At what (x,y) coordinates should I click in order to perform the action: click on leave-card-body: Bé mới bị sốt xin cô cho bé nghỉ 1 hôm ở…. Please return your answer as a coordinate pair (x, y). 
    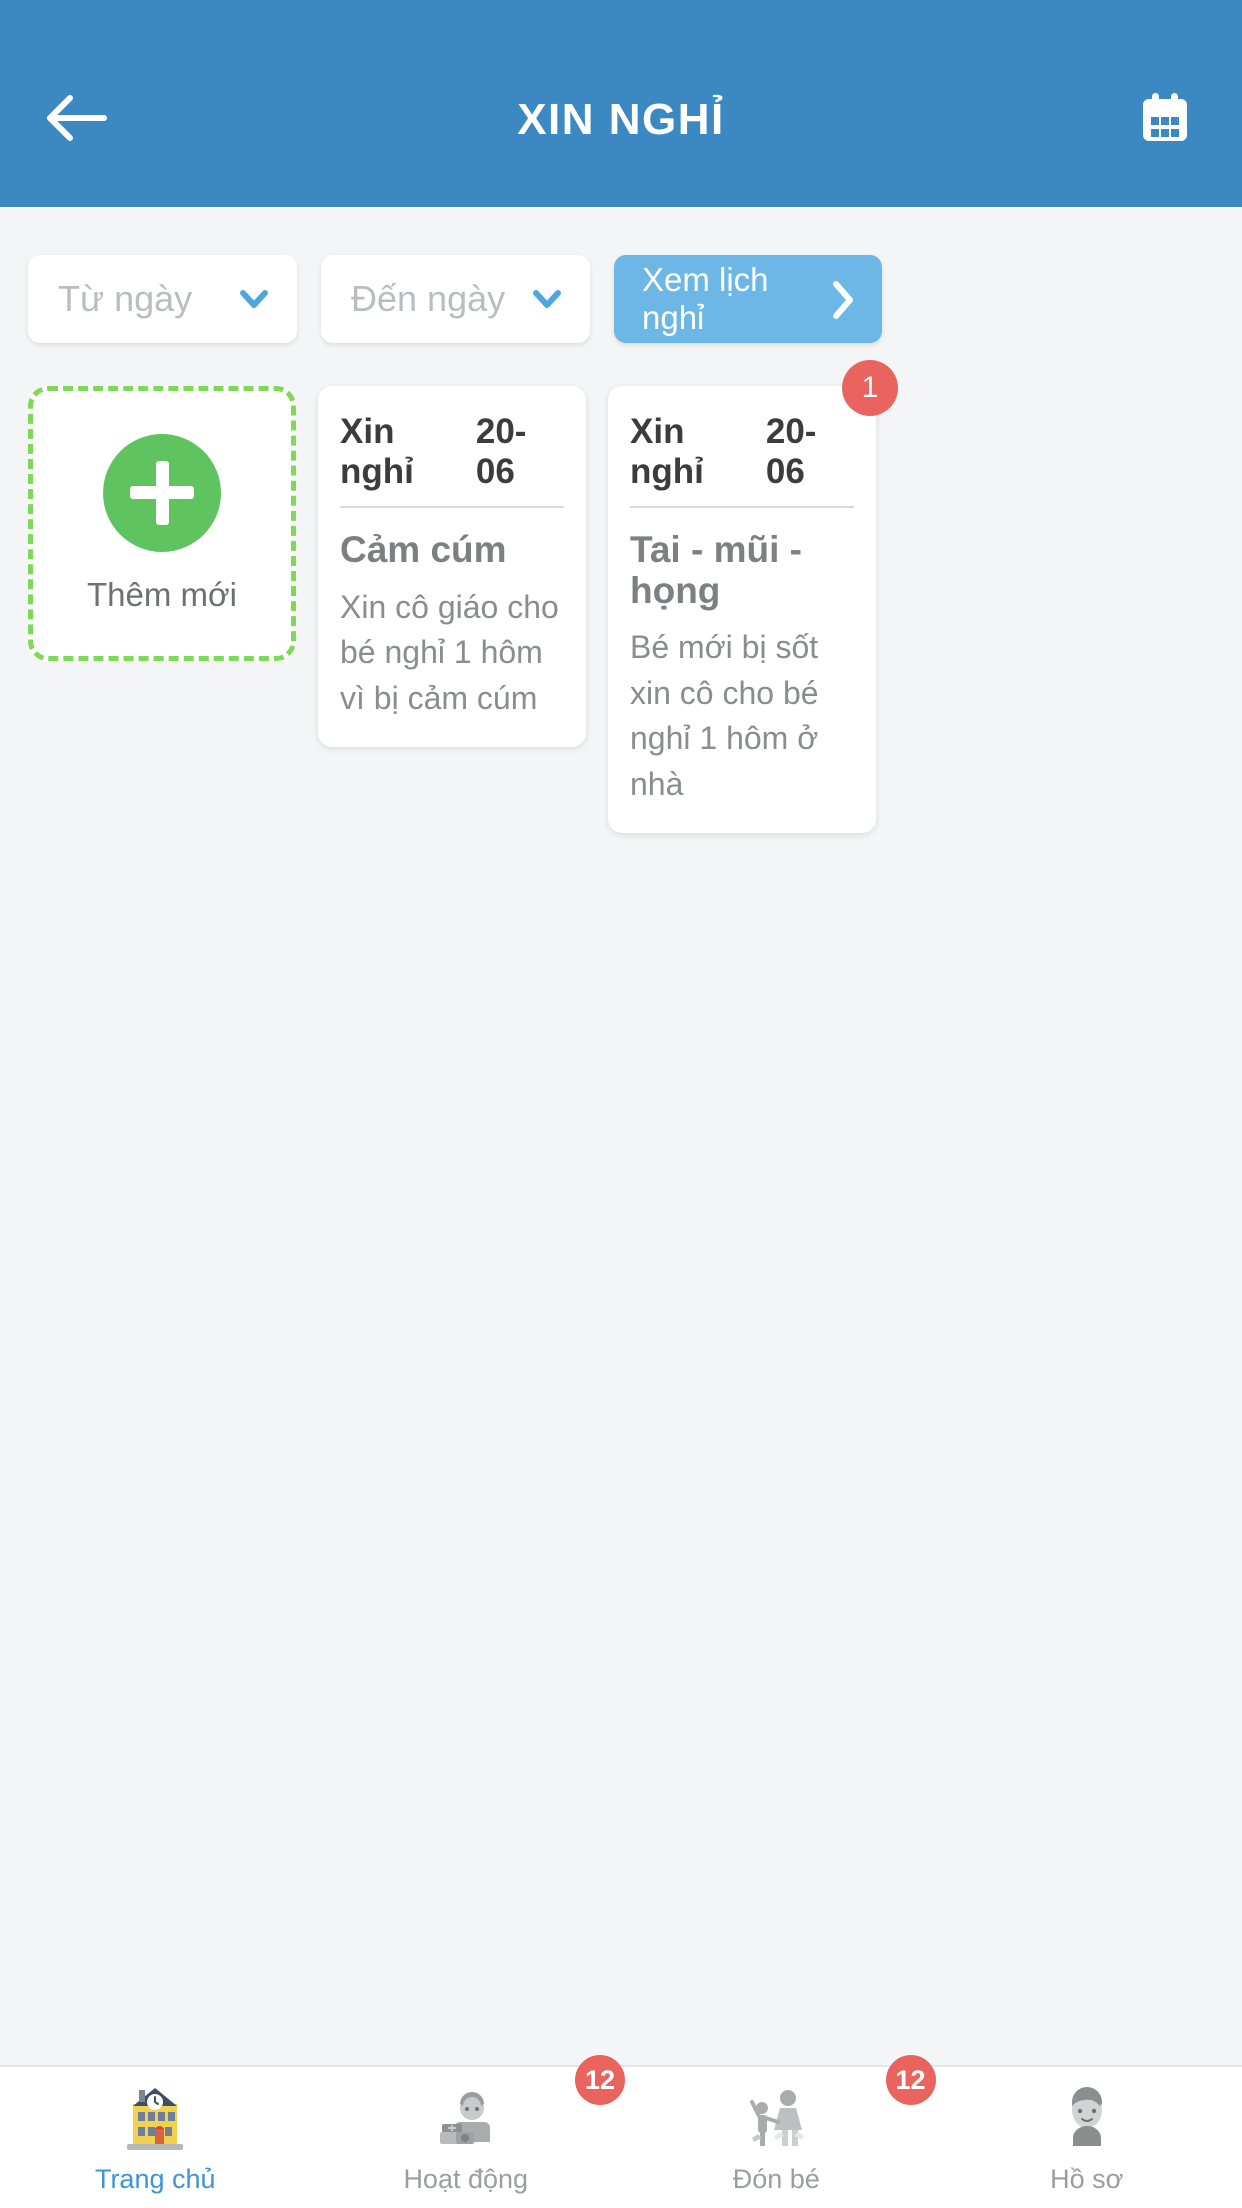
    Looking at the image, I should click on (724, 715).